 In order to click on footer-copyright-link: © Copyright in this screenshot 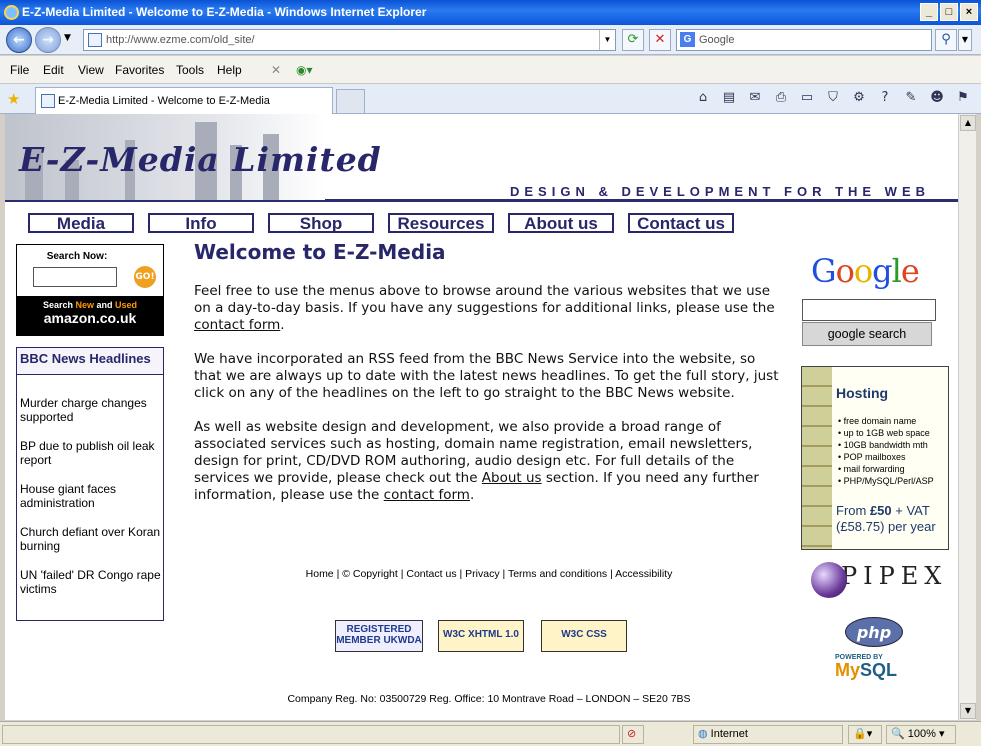, I will do `click(370, 574)`.